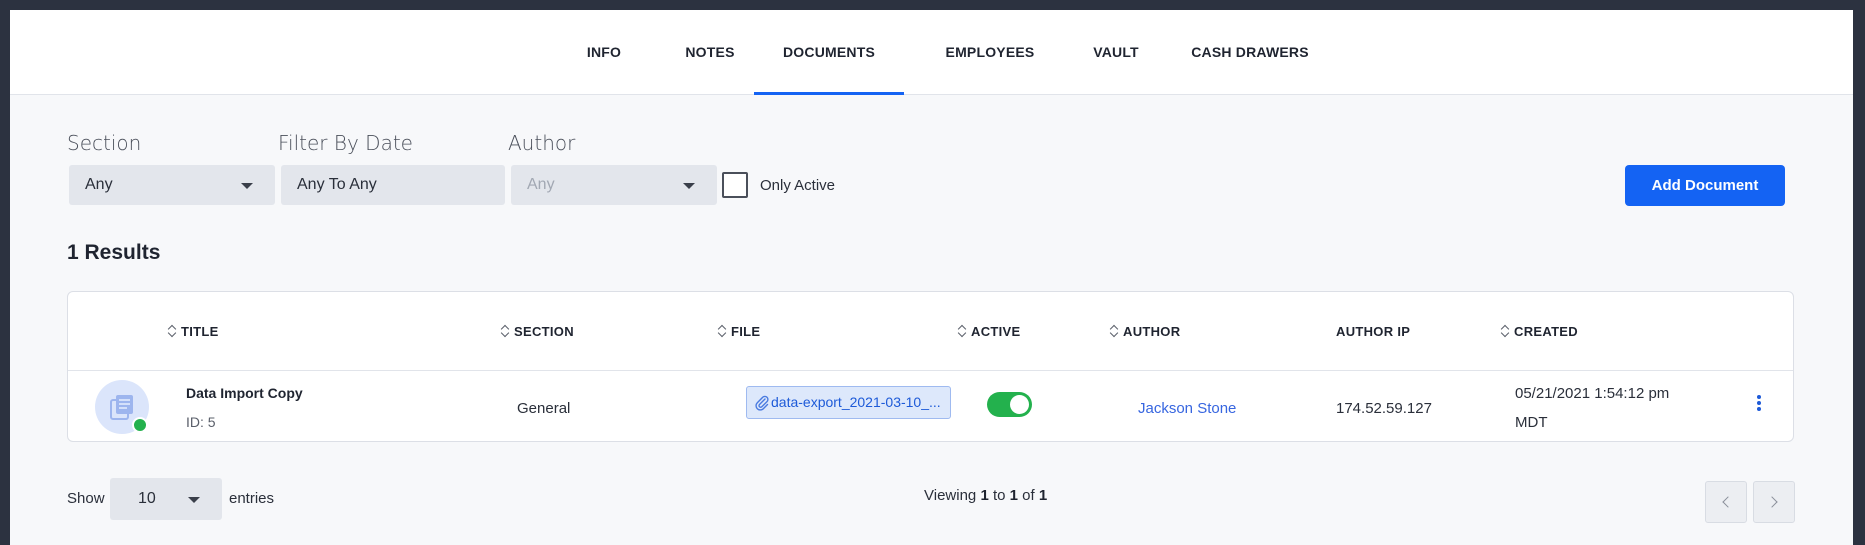 The image size is (1865, 545). Describe the element at coordinates (735, 185) in the screenshot. I see `only-active-checkbox` at that location.